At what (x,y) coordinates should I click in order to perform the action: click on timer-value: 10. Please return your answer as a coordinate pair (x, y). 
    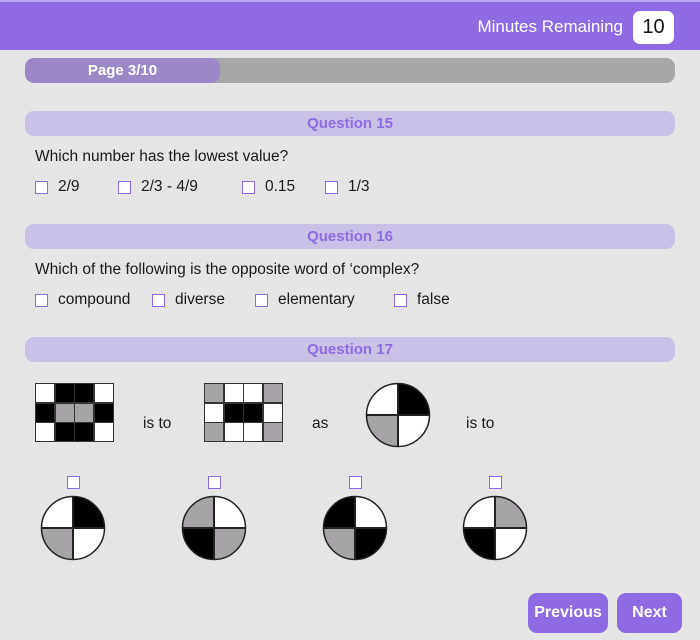
    Looking at the image, I should click on (653, 27).